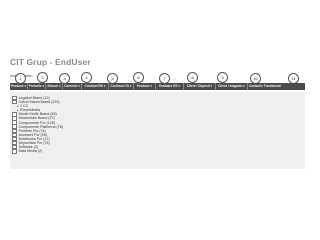  I want to click on page-title: CIT Grup - EndUser, so click(50, 62).